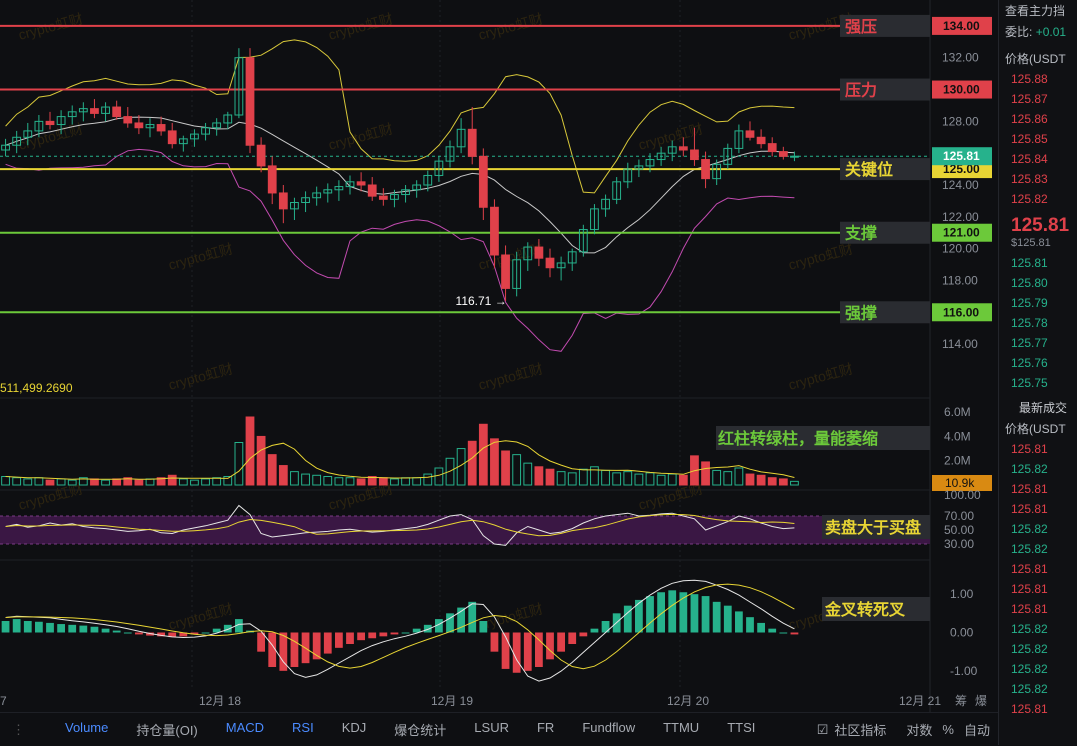  I want to click on bid-price-row: 125.76, so click(1038, 363).